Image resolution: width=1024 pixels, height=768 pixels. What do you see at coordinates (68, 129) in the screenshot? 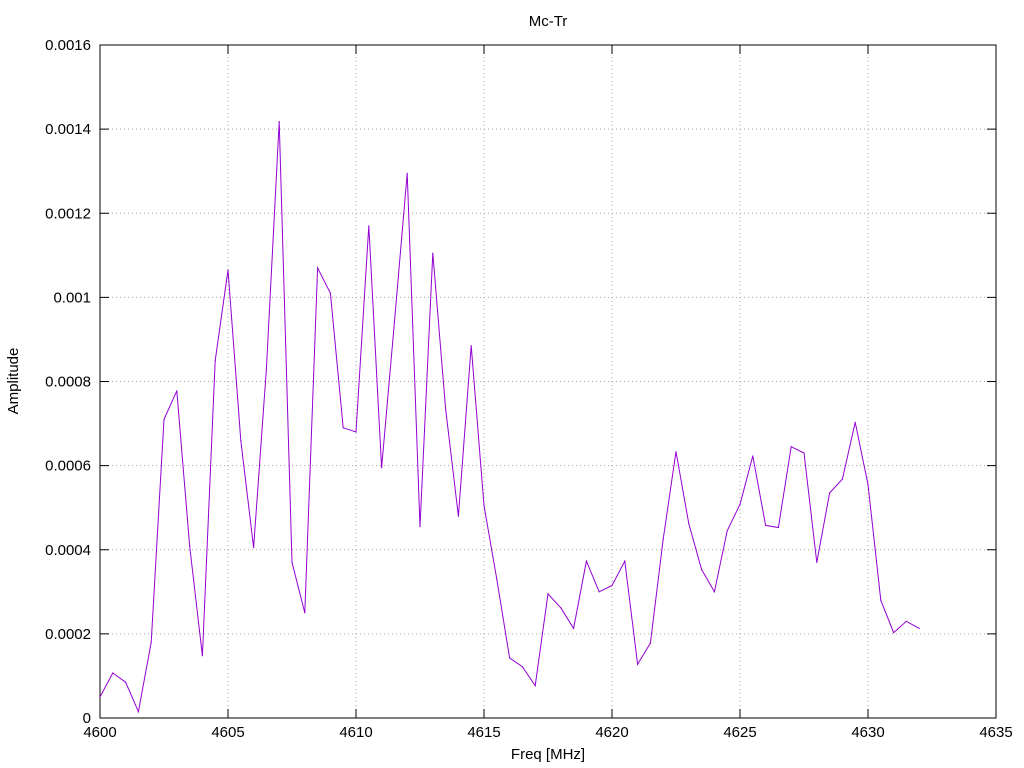
I see `y-tick-label: 0.0014` at bounding box center [68, 129].